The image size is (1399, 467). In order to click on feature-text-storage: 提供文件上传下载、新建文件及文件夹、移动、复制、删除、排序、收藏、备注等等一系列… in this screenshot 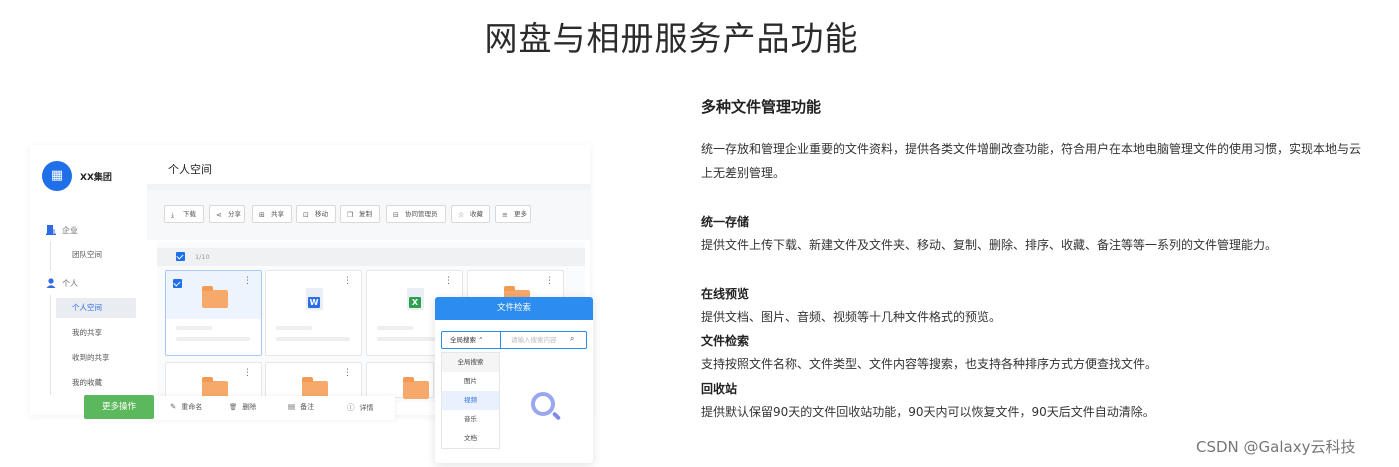, I will do `click(989, 245)`.